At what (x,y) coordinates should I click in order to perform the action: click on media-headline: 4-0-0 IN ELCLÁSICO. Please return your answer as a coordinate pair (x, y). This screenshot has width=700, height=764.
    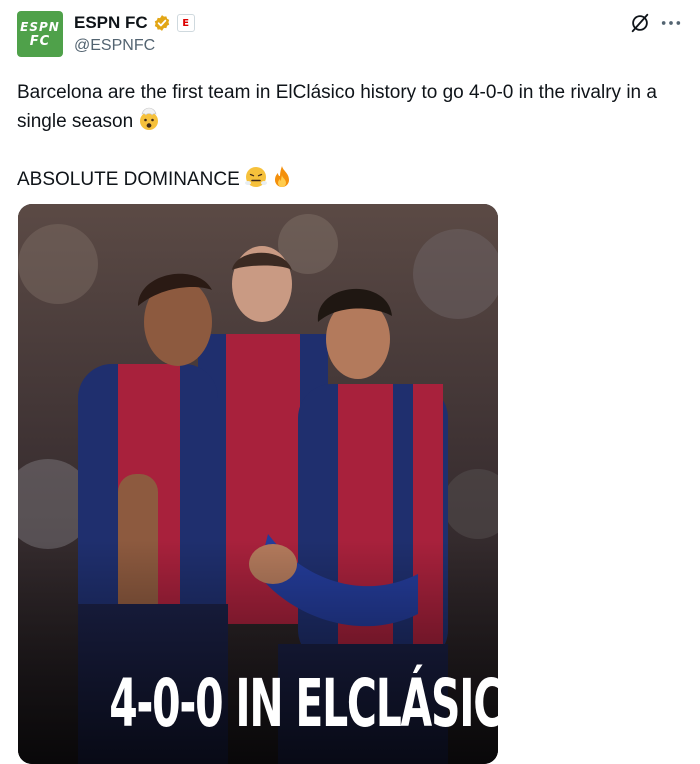
    Looking at the image, I should click on (303, 703).